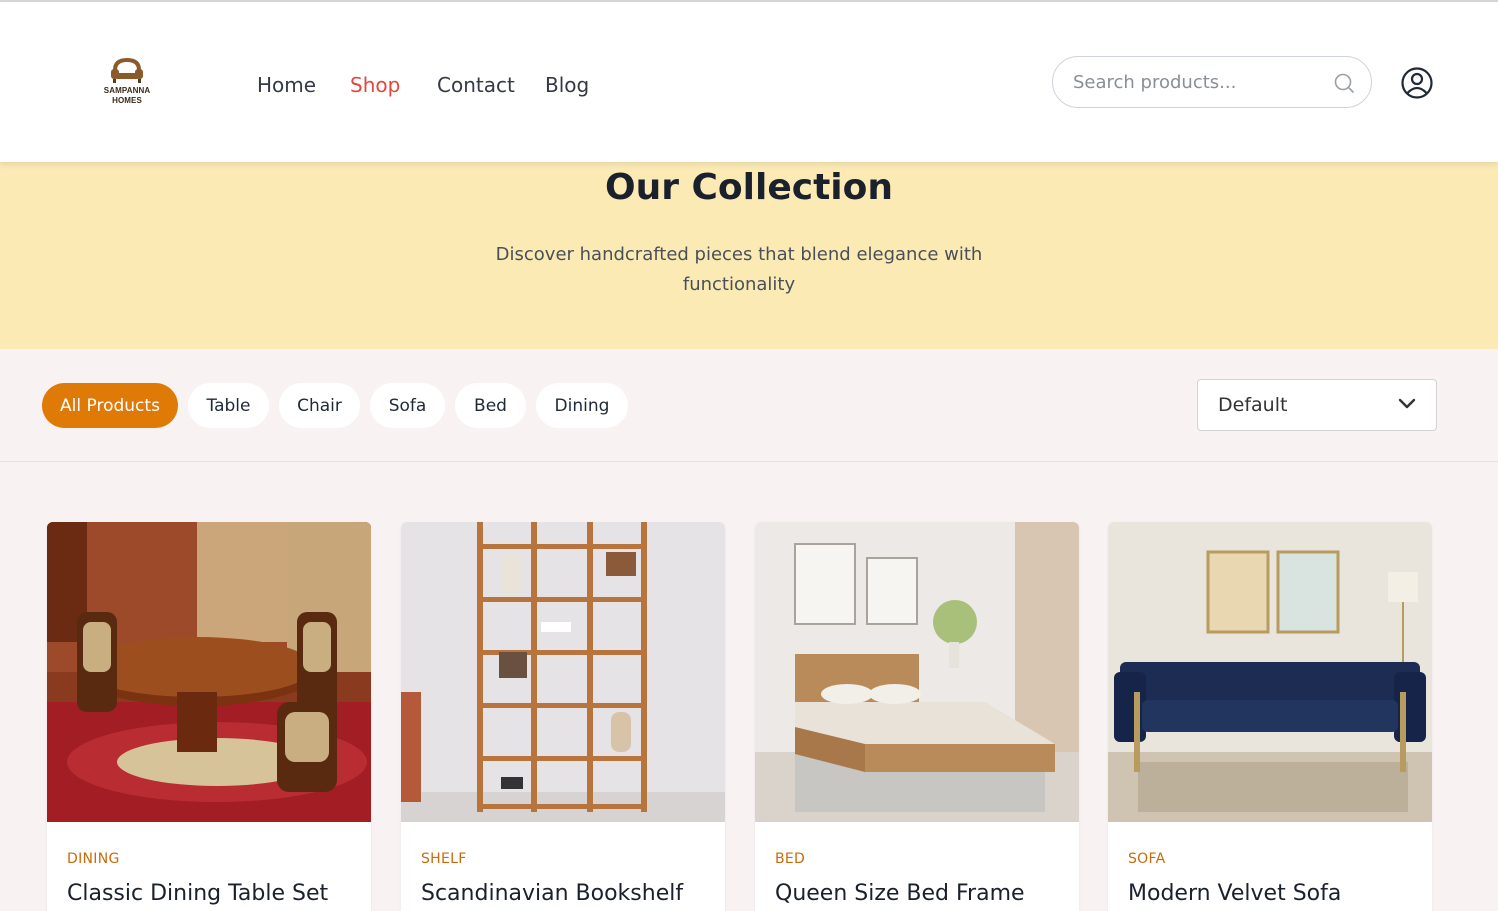 This screenshot has height=911, width=1498. Describe the element at coordinates (319, 405) in the screenshot. I see `filter-chip-chair: Chair` at that location.